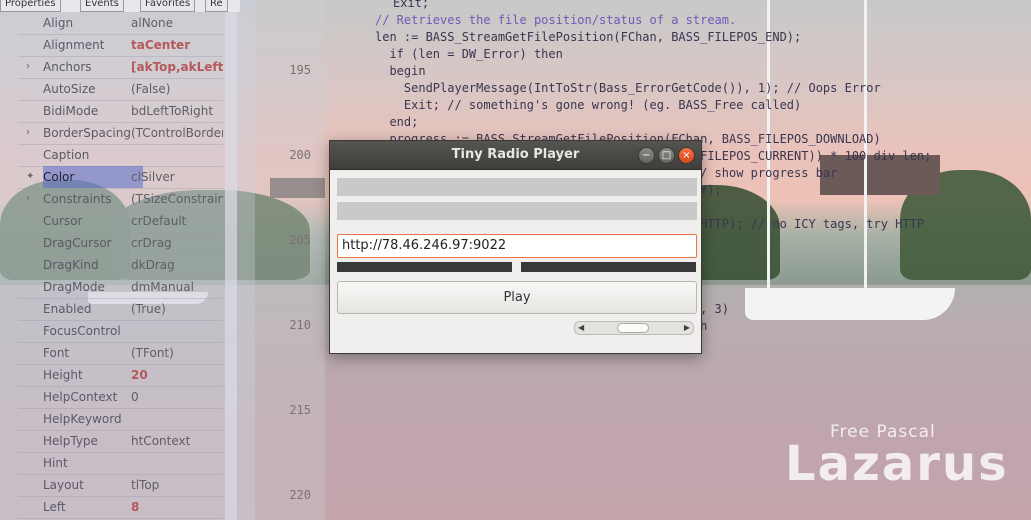  Describe the element at coordinates (30, 177) in the screenshot. I see `expand-icon: ✦` at that location.